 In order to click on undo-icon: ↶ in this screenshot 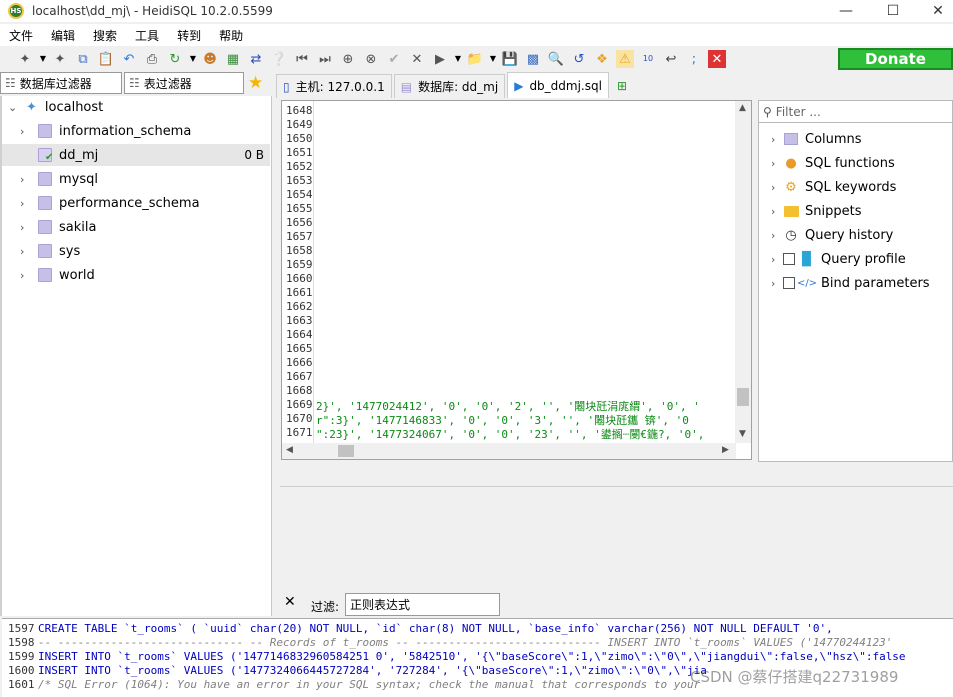, I will do `click(129, 59)`.